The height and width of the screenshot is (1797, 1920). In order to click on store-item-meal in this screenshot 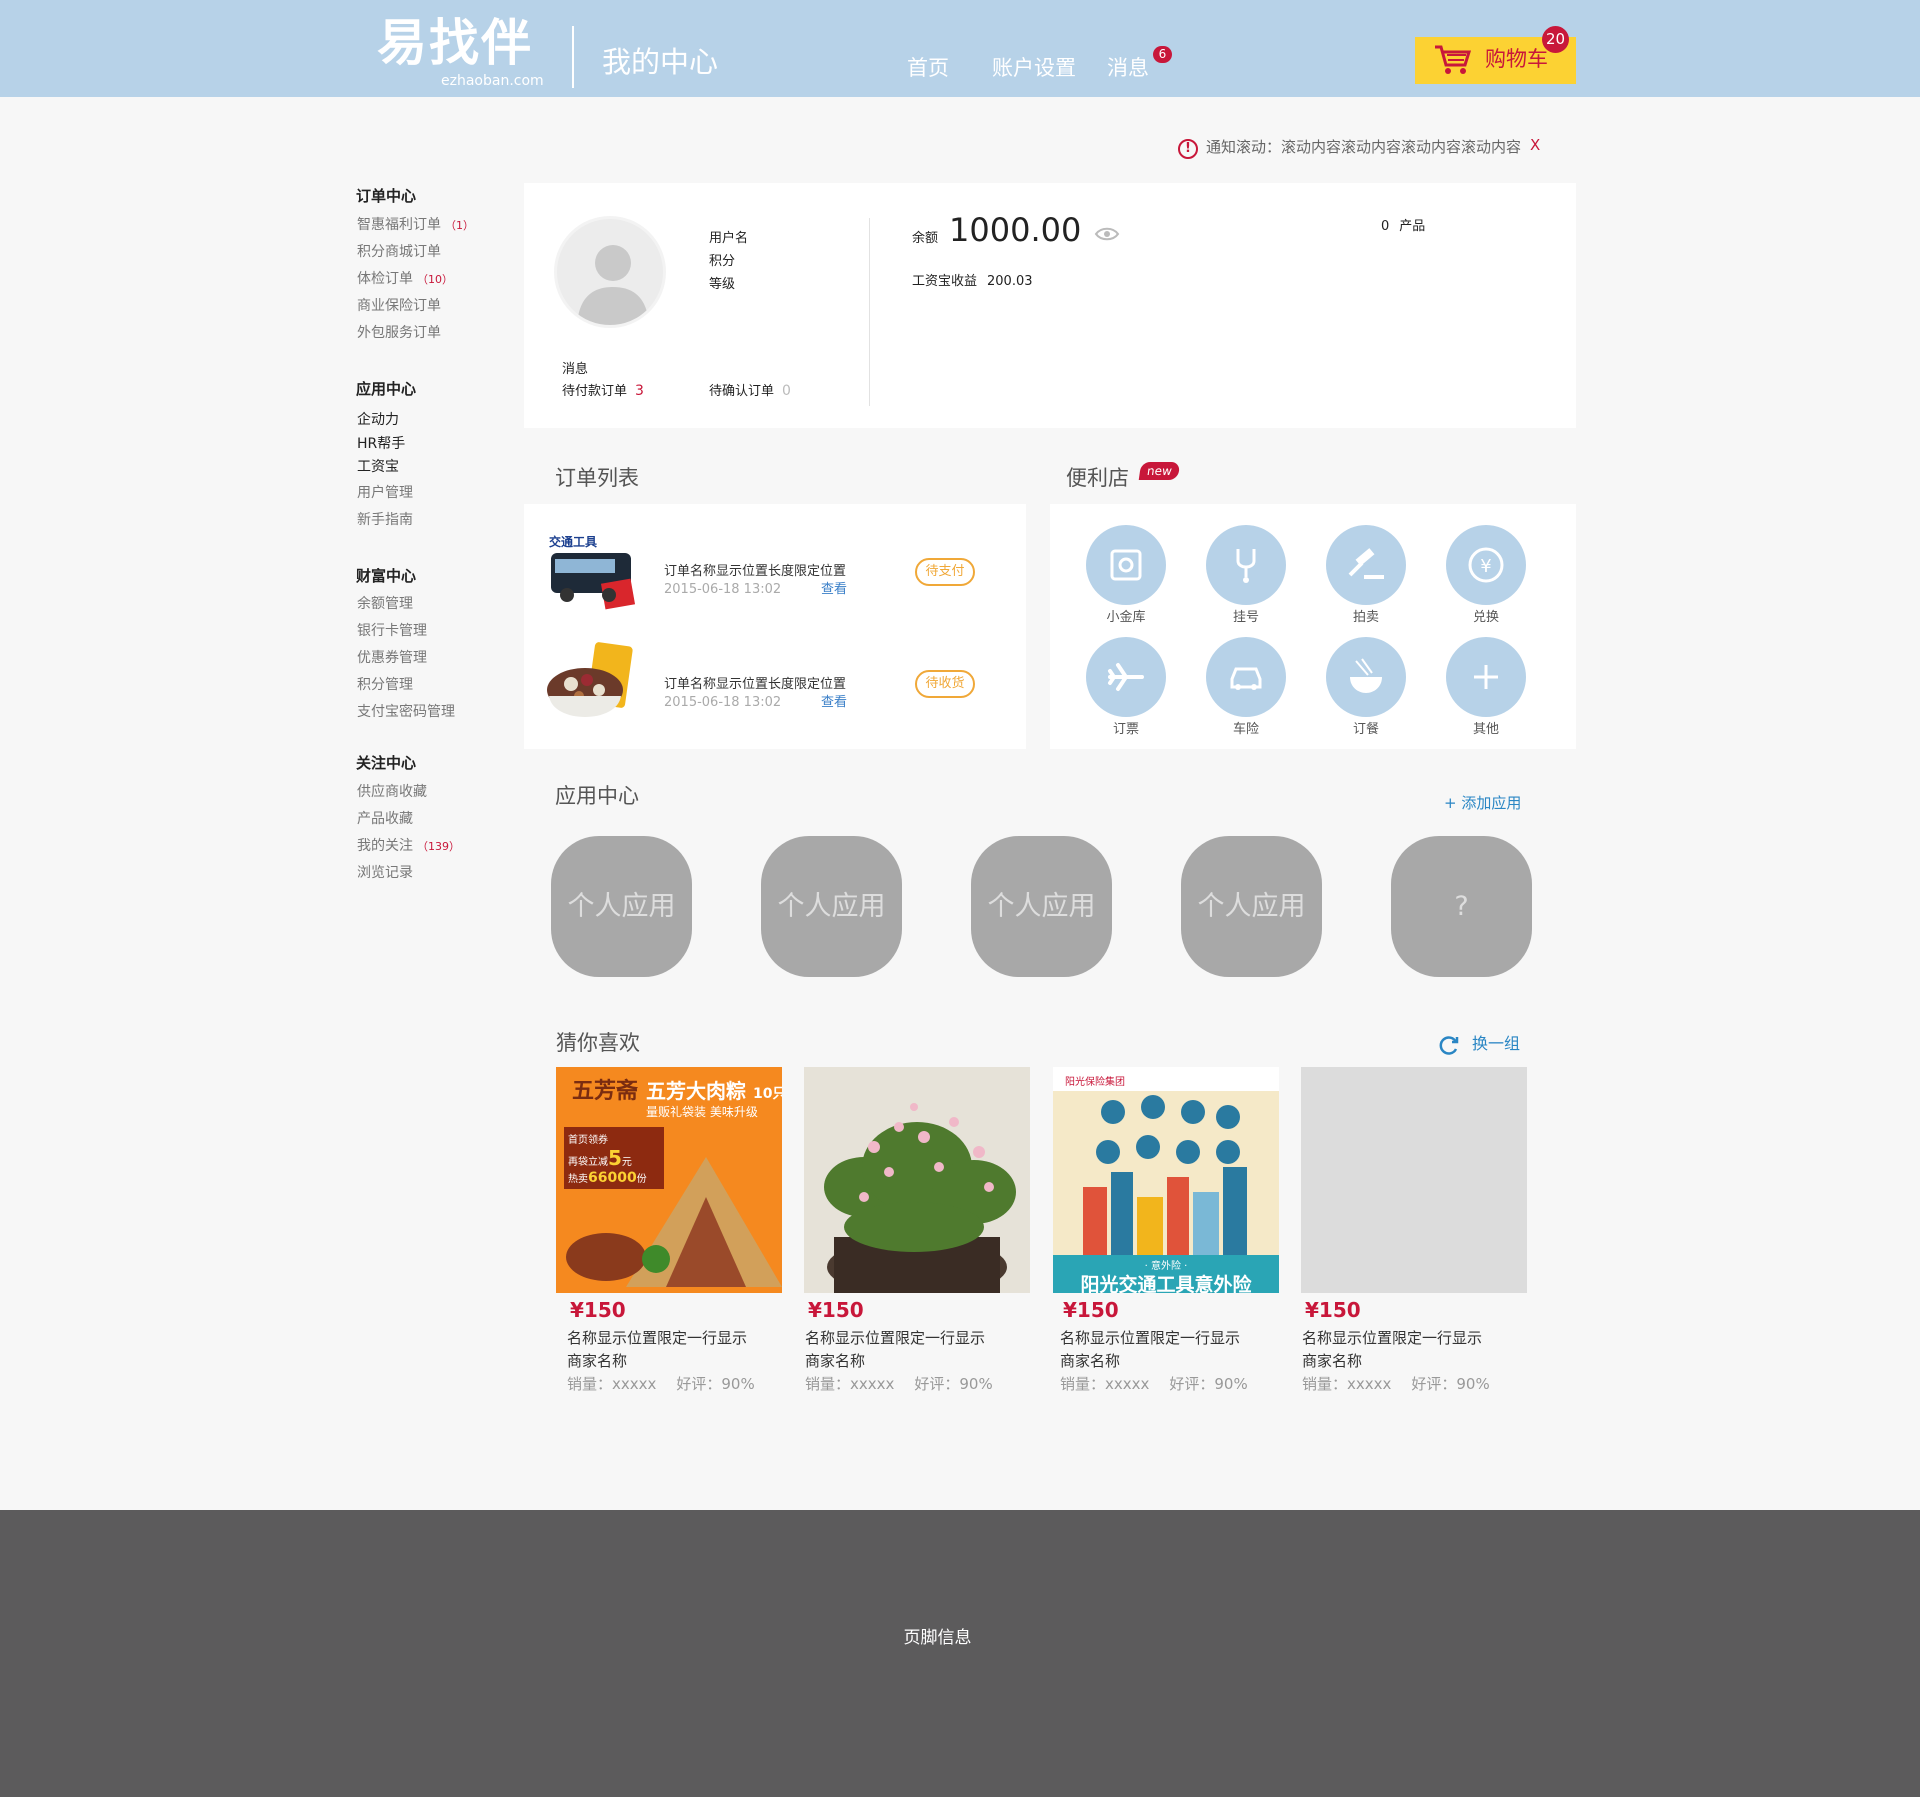, I will do `click(1366, 677)`.